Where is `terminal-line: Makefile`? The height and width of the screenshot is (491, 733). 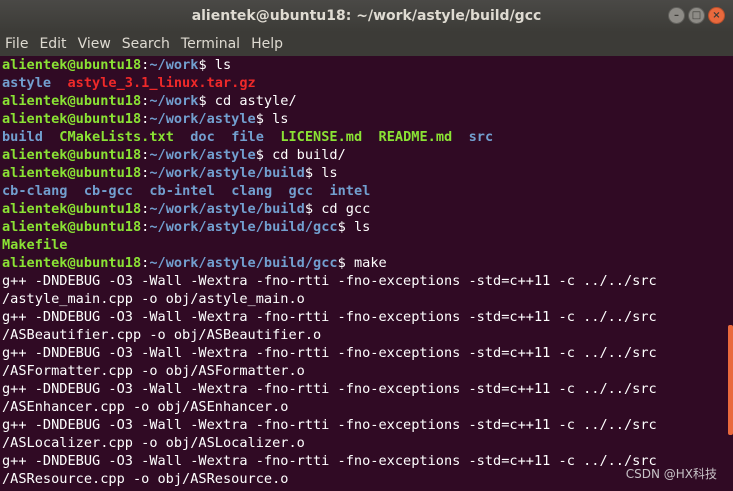 terminal-line: Makefile is located at coordinates (366, 245).